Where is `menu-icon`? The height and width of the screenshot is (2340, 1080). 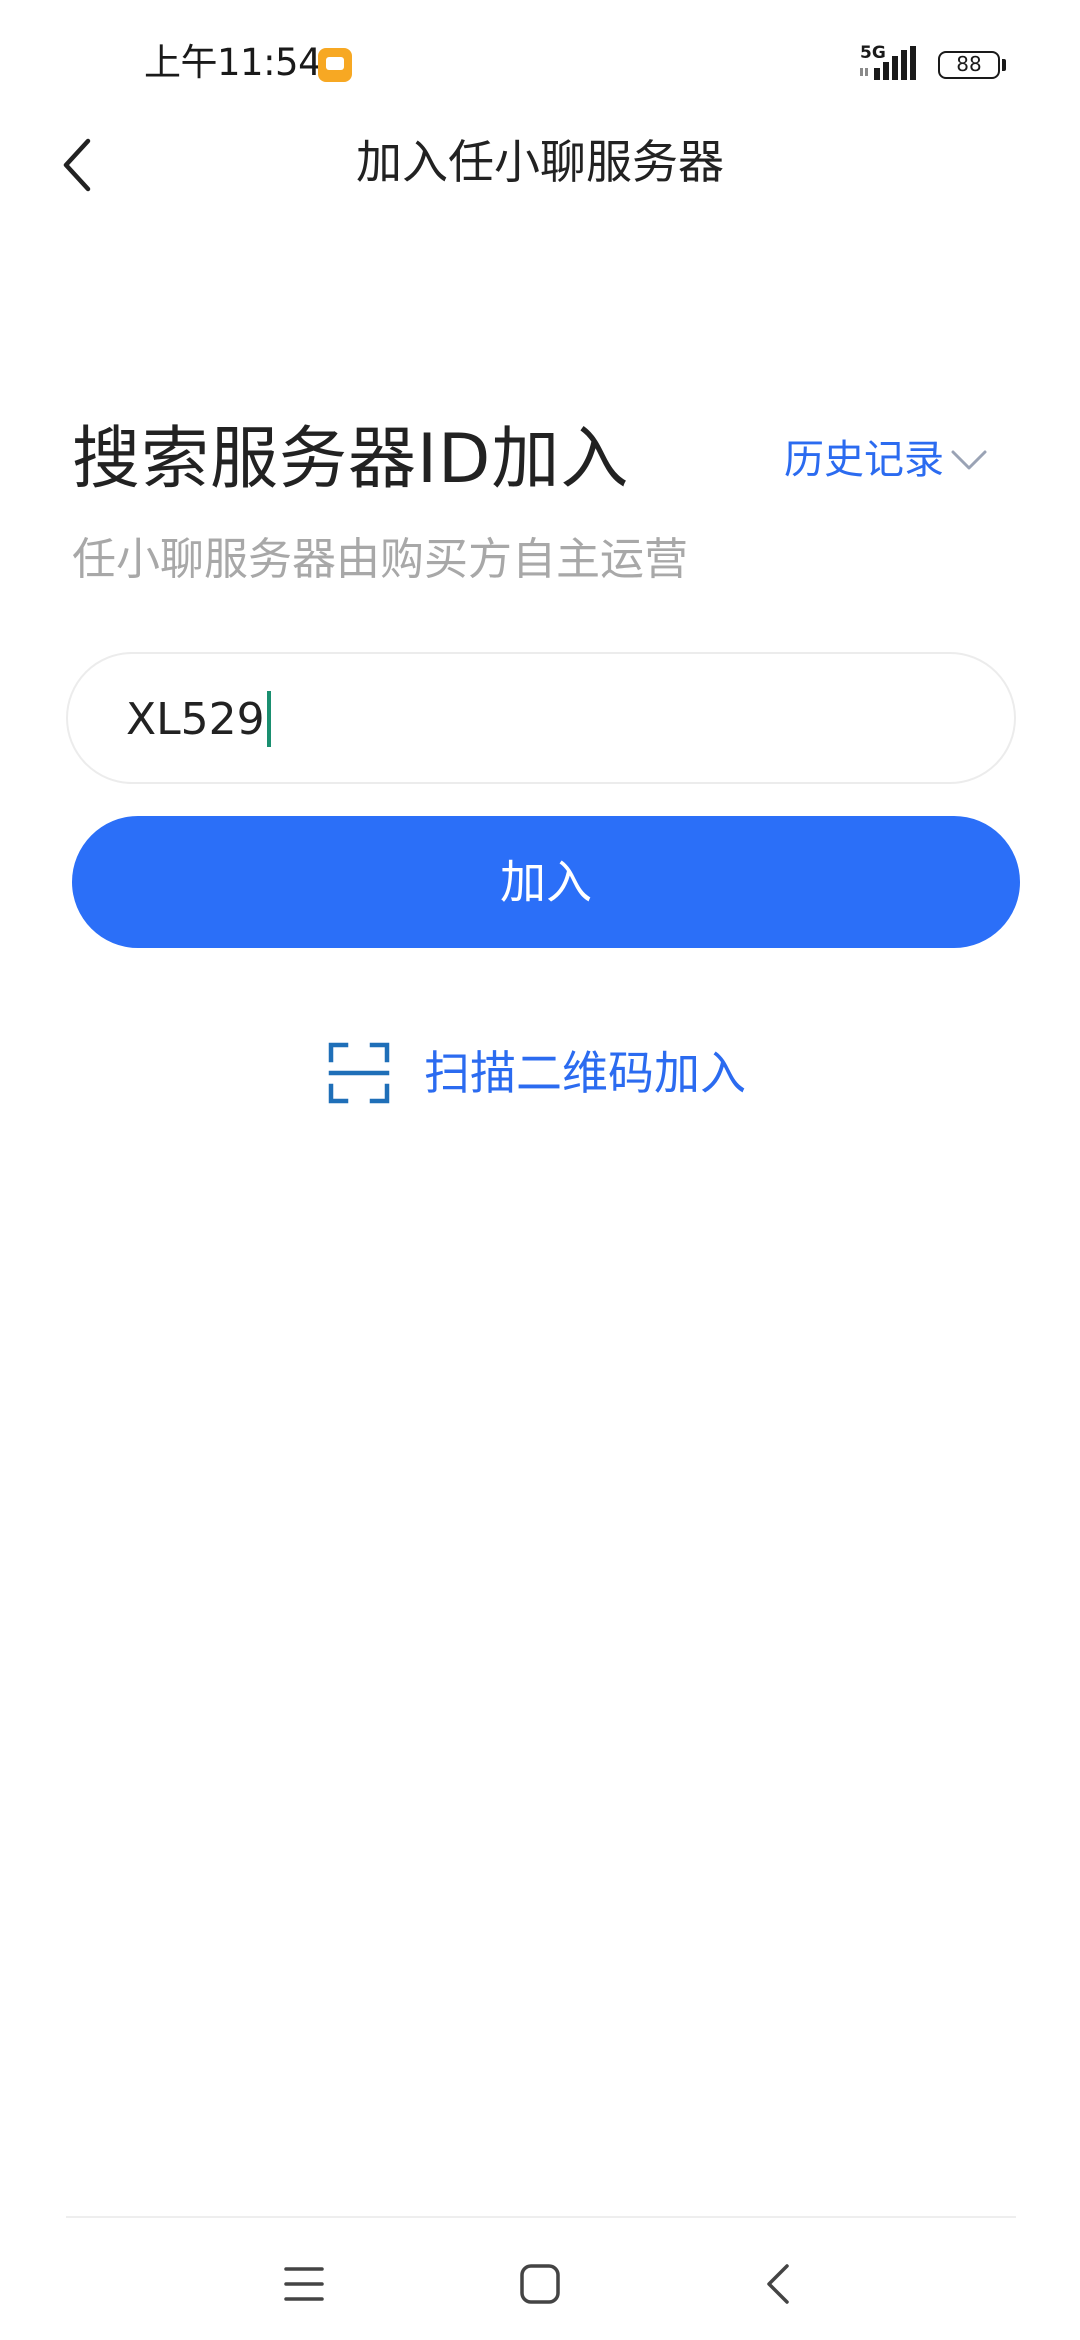 menu-icon is located at coordinates (304, 2284).